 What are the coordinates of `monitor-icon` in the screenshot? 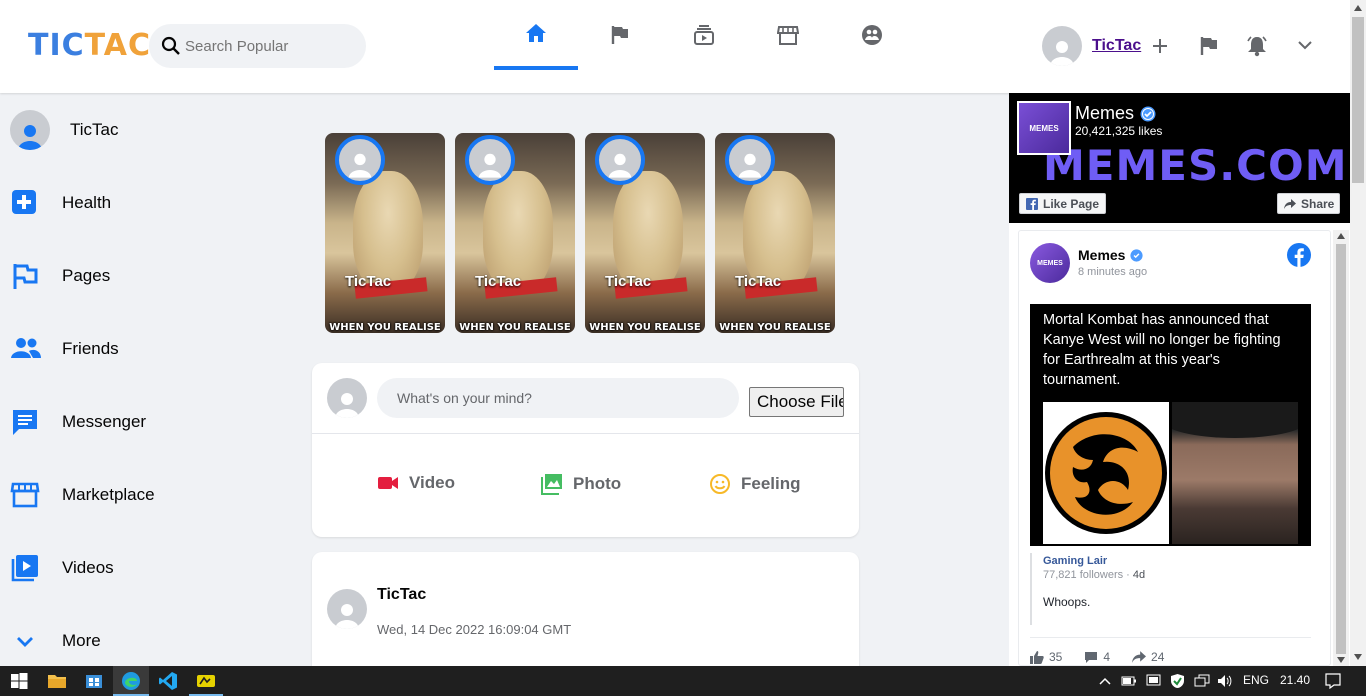 It's located at (1153, 681).